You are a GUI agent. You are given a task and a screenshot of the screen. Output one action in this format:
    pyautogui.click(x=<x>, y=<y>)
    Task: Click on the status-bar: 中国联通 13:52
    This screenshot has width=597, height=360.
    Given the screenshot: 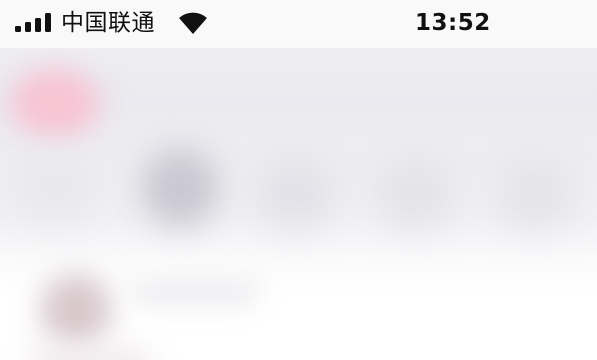 What is the action you would take?
    pyautogui.click(x=298, y=24)
    